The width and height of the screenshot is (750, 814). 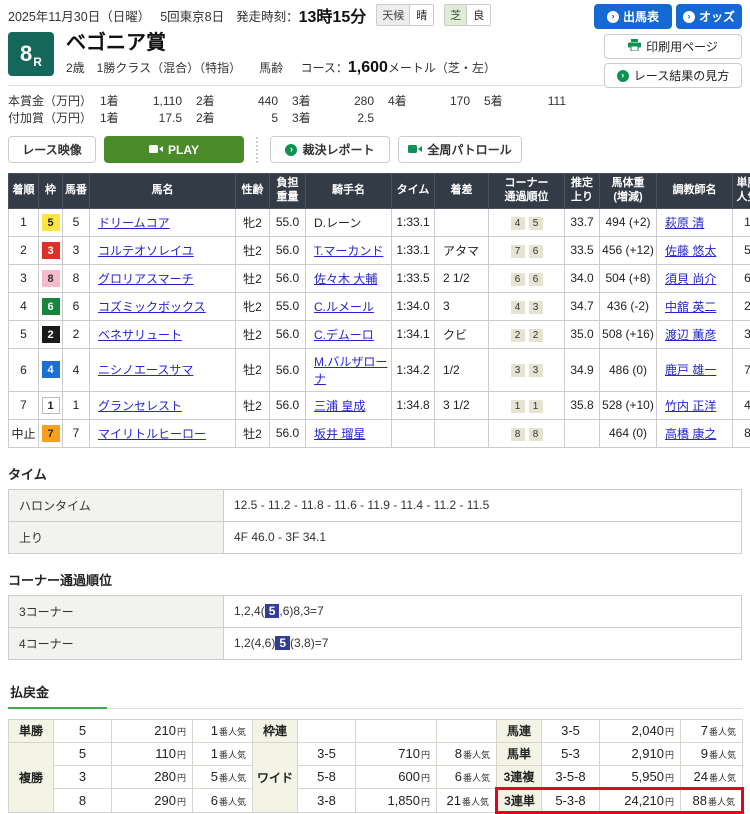 What do you see at coordinates (409, 776) in the screenshot?
I see `payout-amount-value: 600` at bounding box center [409, 776].